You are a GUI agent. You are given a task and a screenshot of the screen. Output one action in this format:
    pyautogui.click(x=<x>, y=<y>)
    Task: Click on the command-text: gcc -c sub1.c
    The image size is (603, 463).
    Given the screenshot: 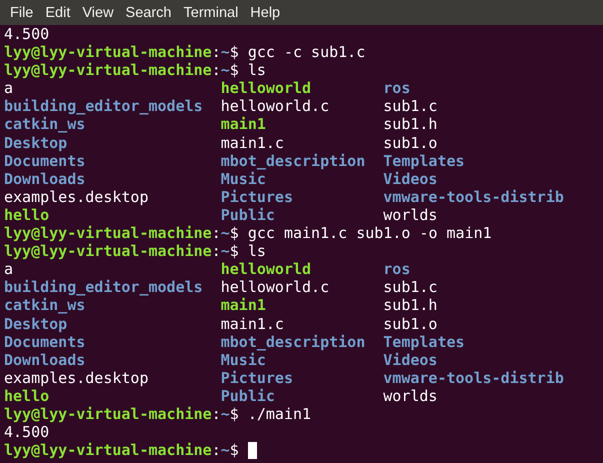 What is the action you would take?
    pyautogui.click(x=307, y=52)
    